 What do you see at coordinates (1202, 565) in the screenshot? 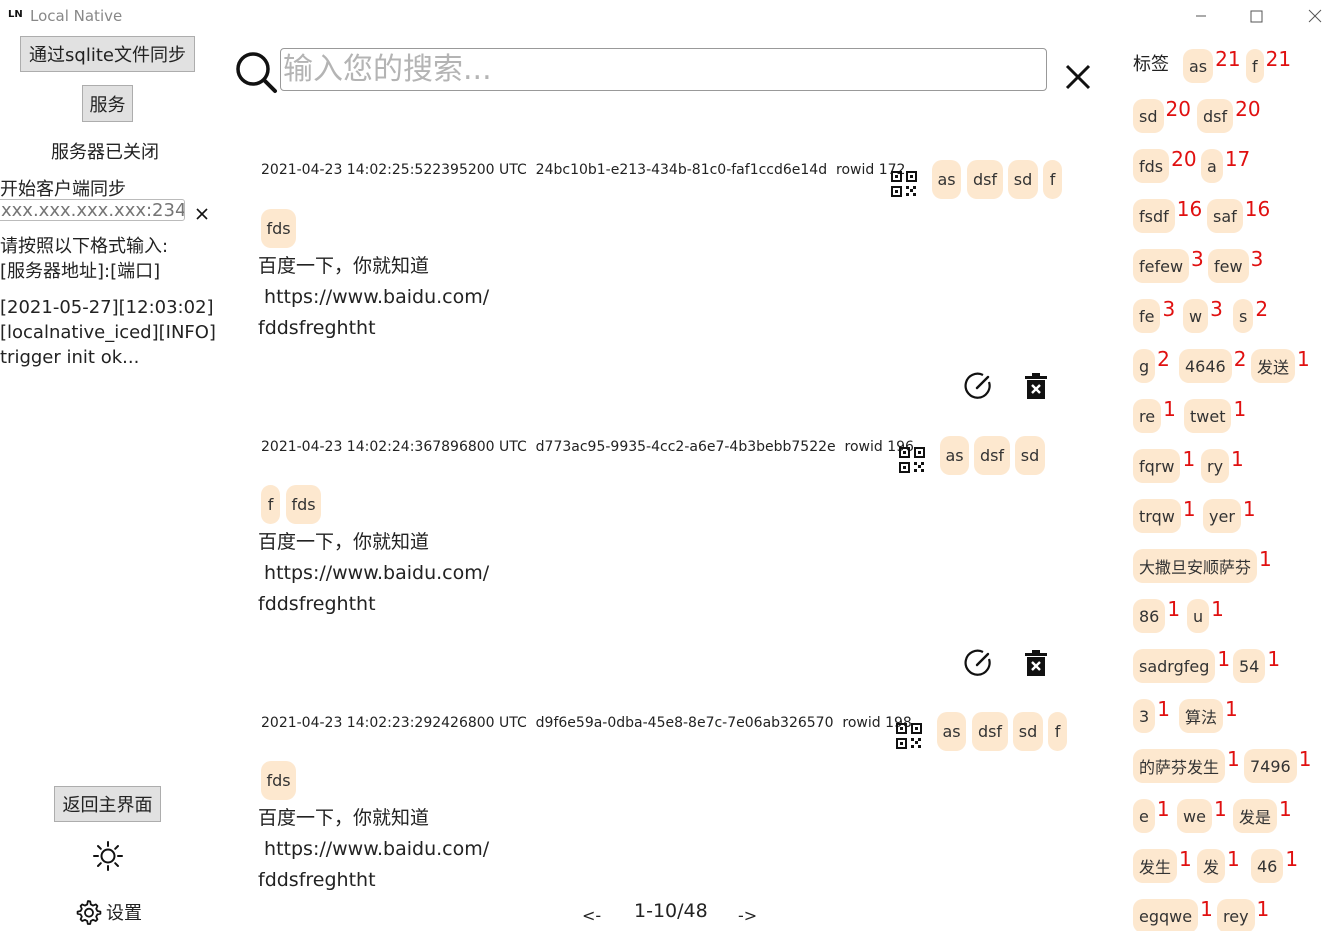
I see `tag-item: 大撒旦安顺萨芬 1` at bounding box center [1202, 565].